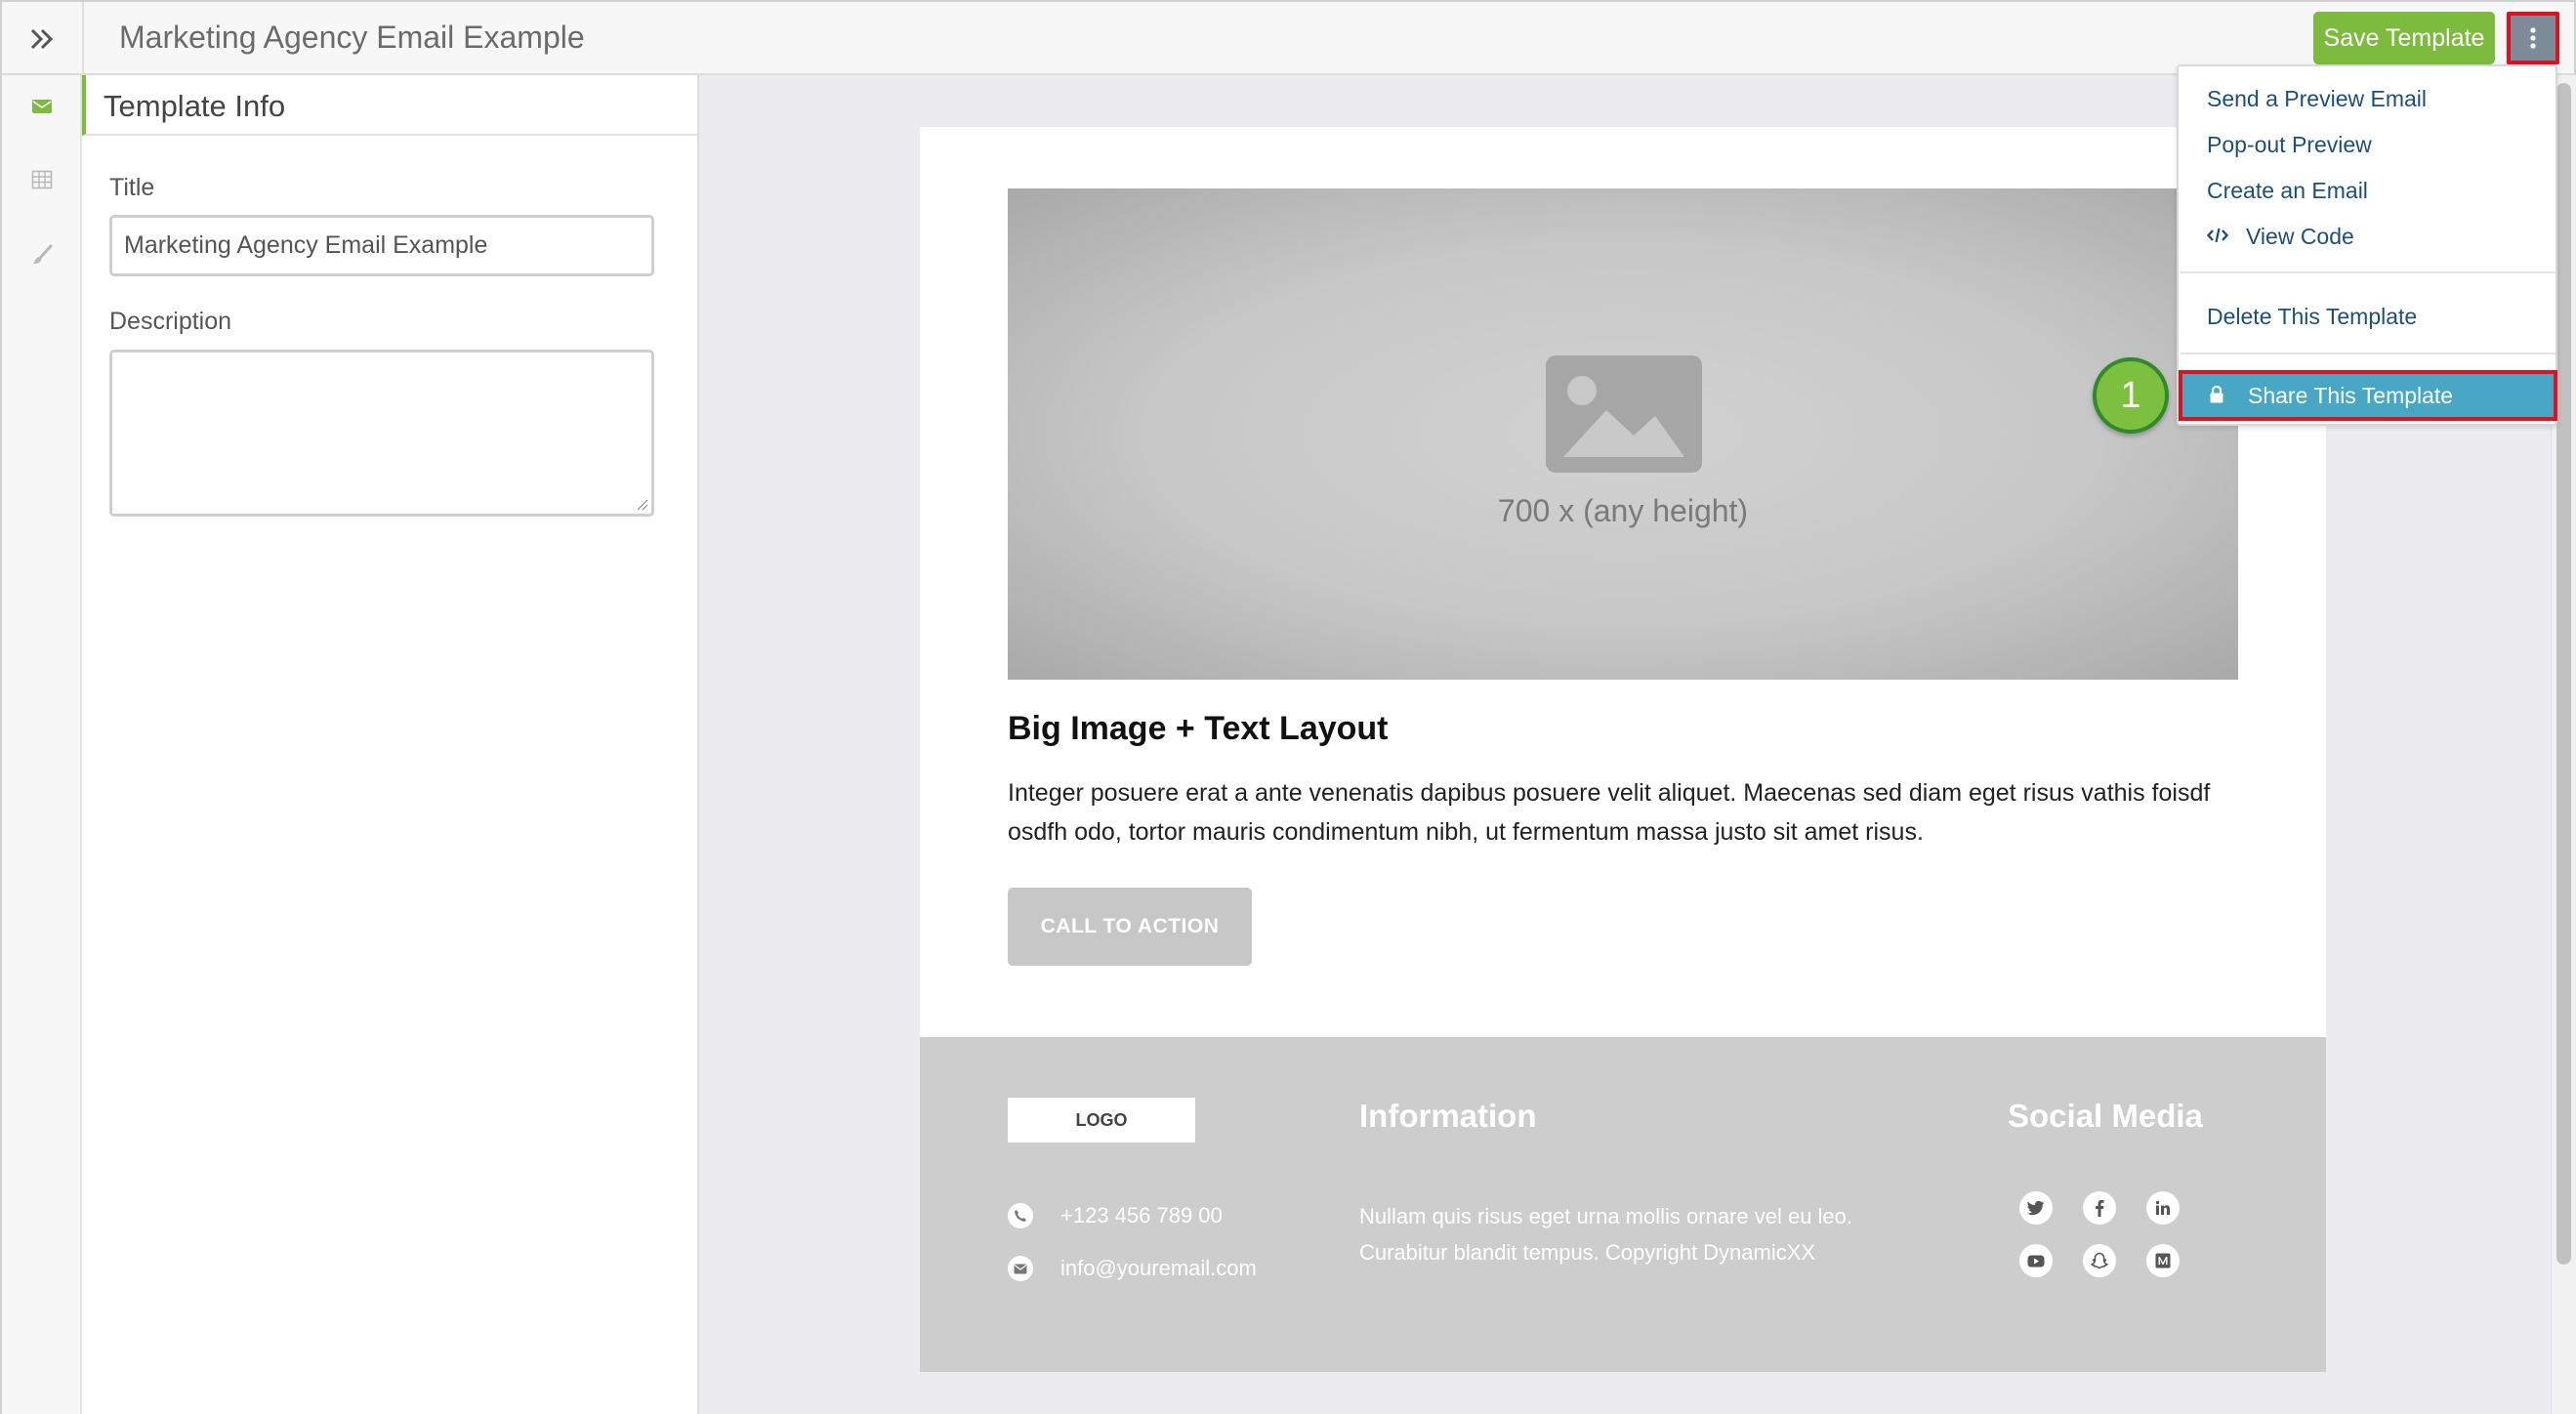 This screenshot has width=2576, height=1414. I want to click on left-rail, so click(41, 744).